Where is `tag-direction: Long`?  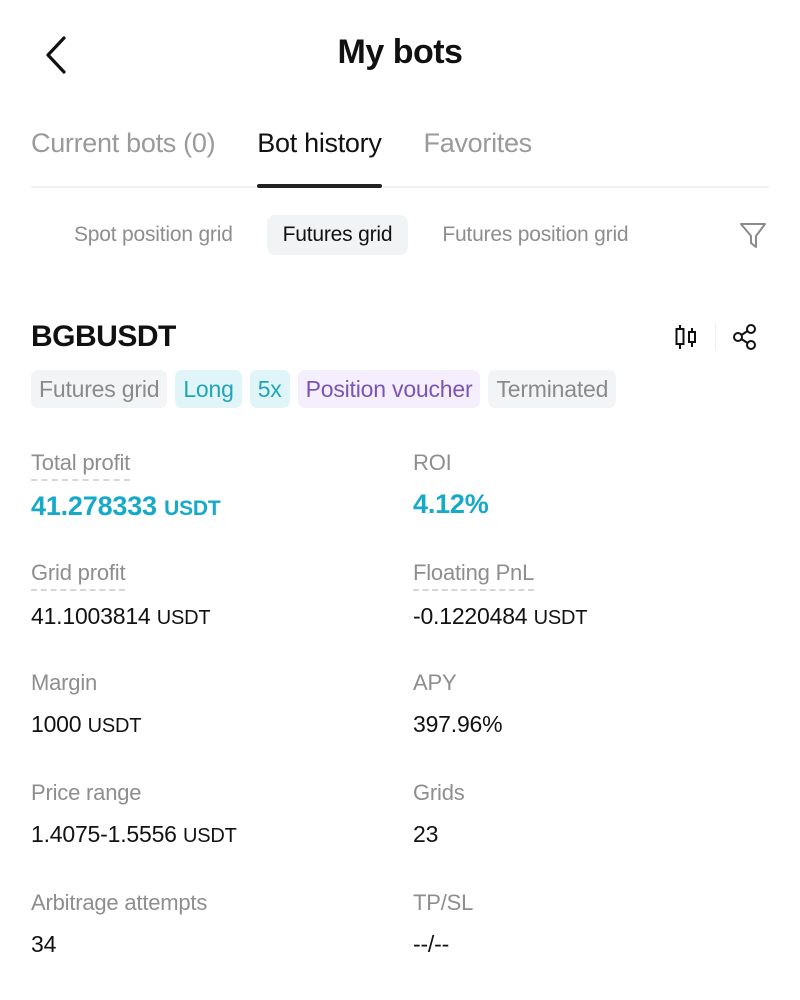
tag-direction: Long is located at coordinates (208, 389).